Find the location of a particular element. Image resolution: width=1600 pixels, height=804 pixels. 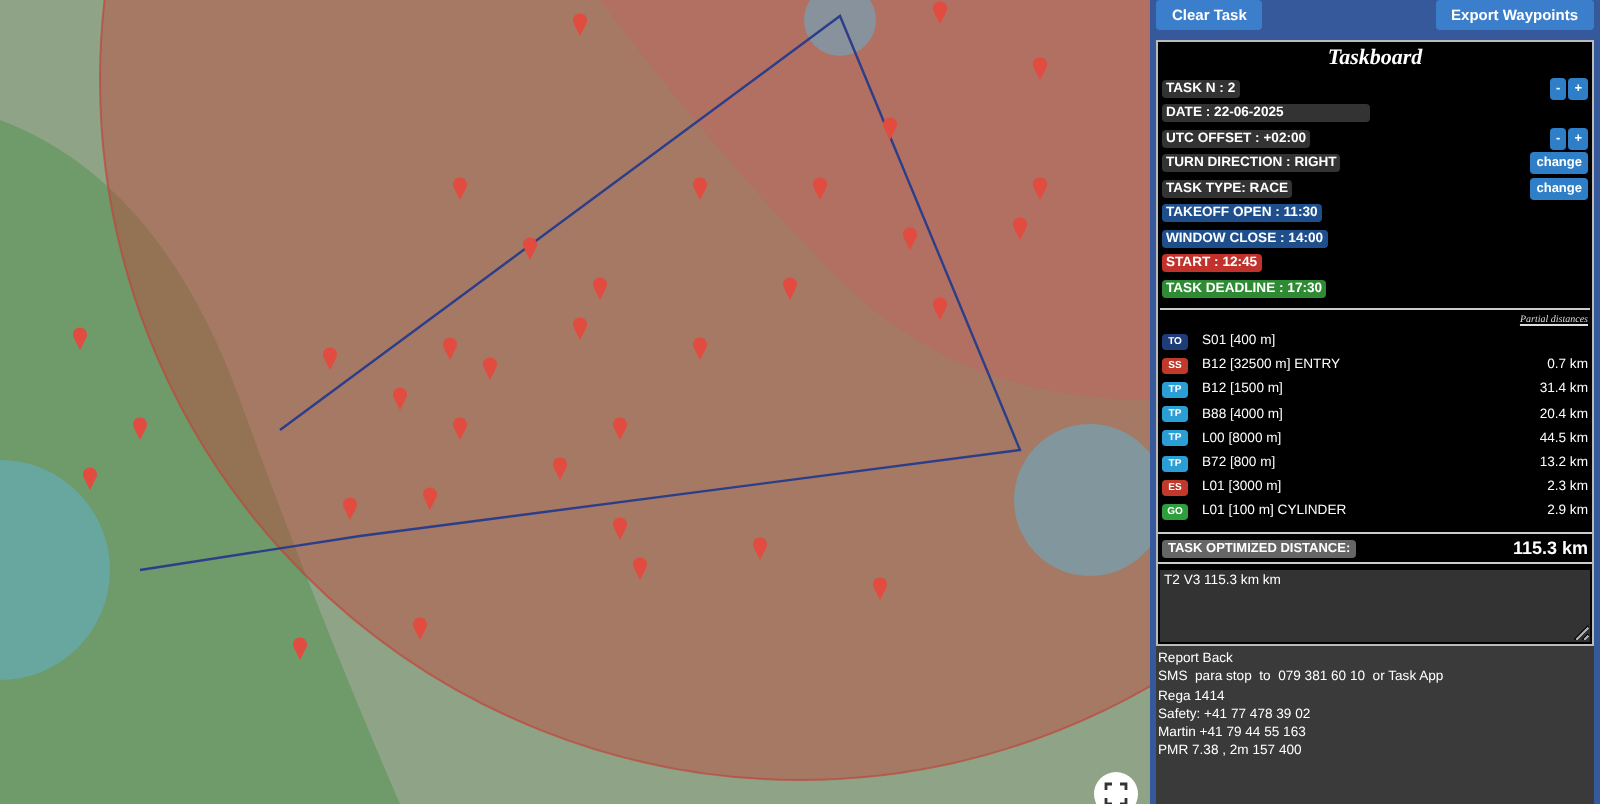

fullscreen-icon is located at coordinates (1116, 793).